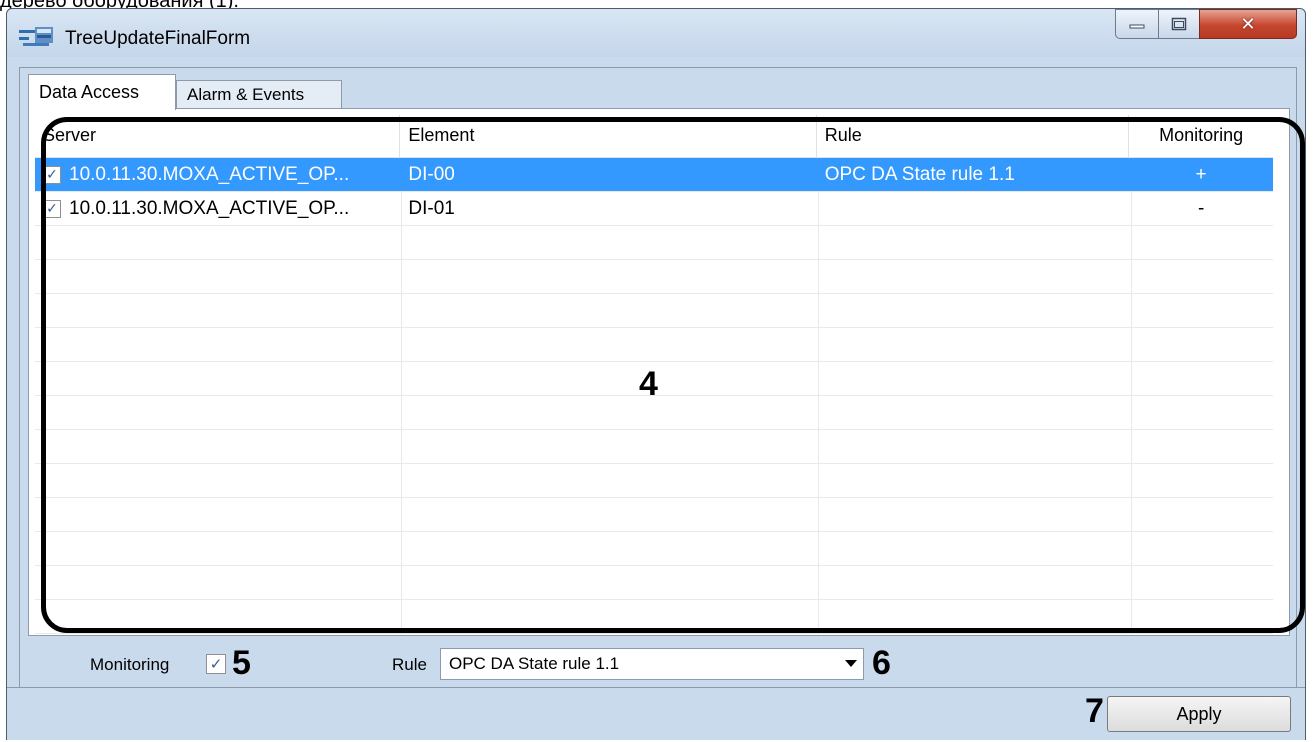  What do you see at coordinates (158, 38) in the screenshot?
I see `window-title: TreeUpdateFinalForm` at bounding box center [158, 38].